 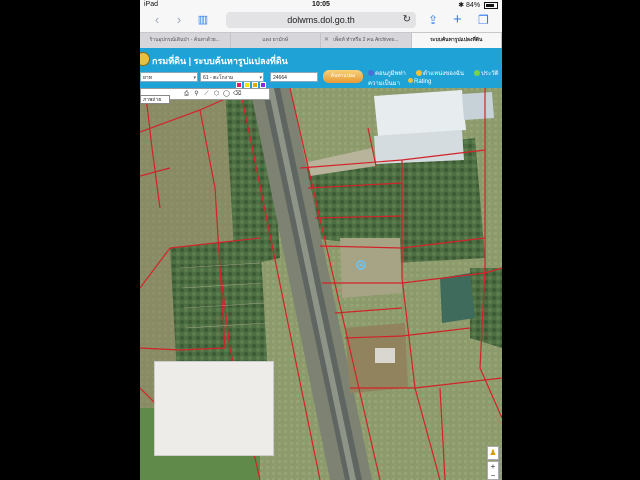 I want to click on tab-2: แดง ยามักษ์, so click(x=276, y=41).